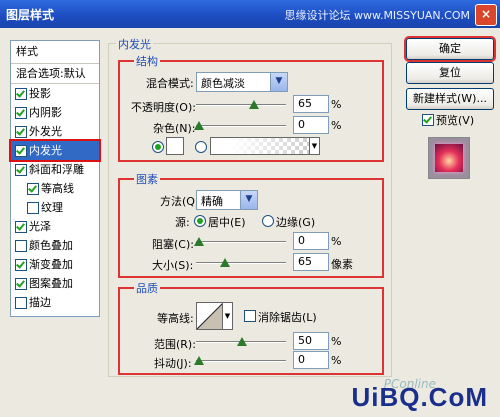  I want to click on style-item: 描边, so click(55, 302).